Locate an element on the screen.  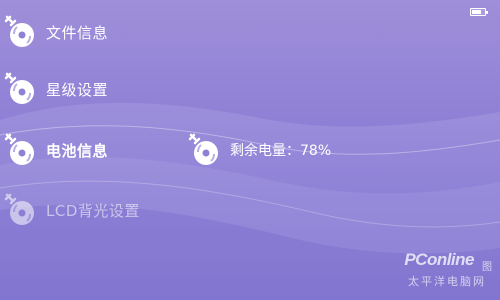
menu-item-star-rating: 星级设置 is located at coordinates (56, 89).